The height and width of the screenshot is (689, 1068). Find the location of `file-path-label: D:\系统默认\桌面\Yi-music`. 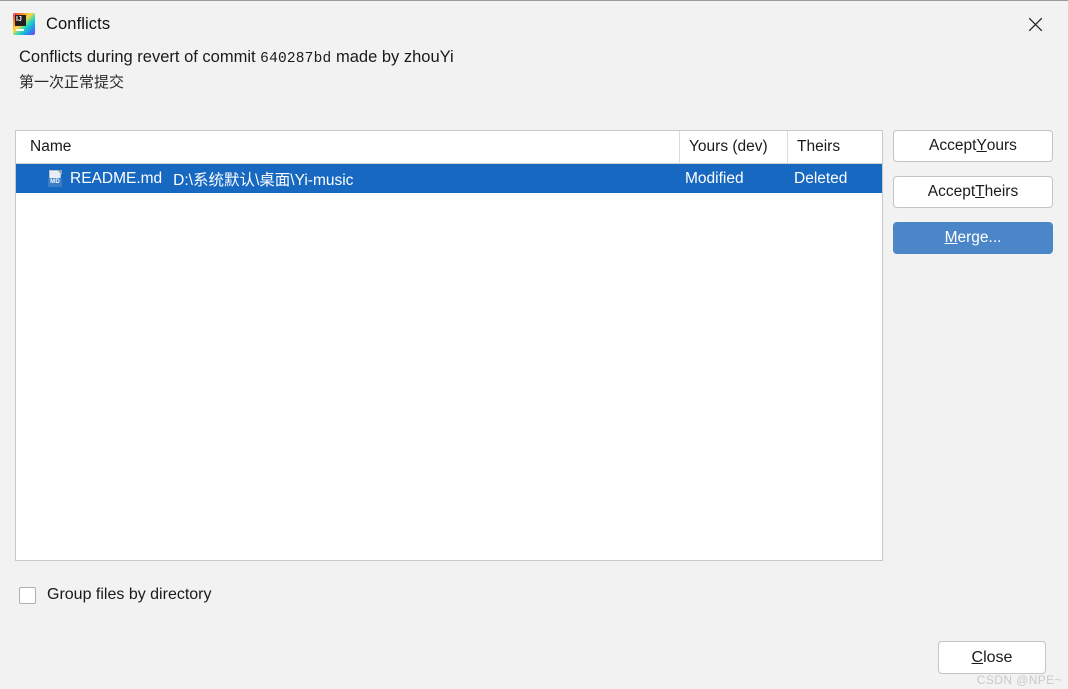

file-path-label: D:\系统默认\桌面\Yi-music is located at coordinates (263, 180).